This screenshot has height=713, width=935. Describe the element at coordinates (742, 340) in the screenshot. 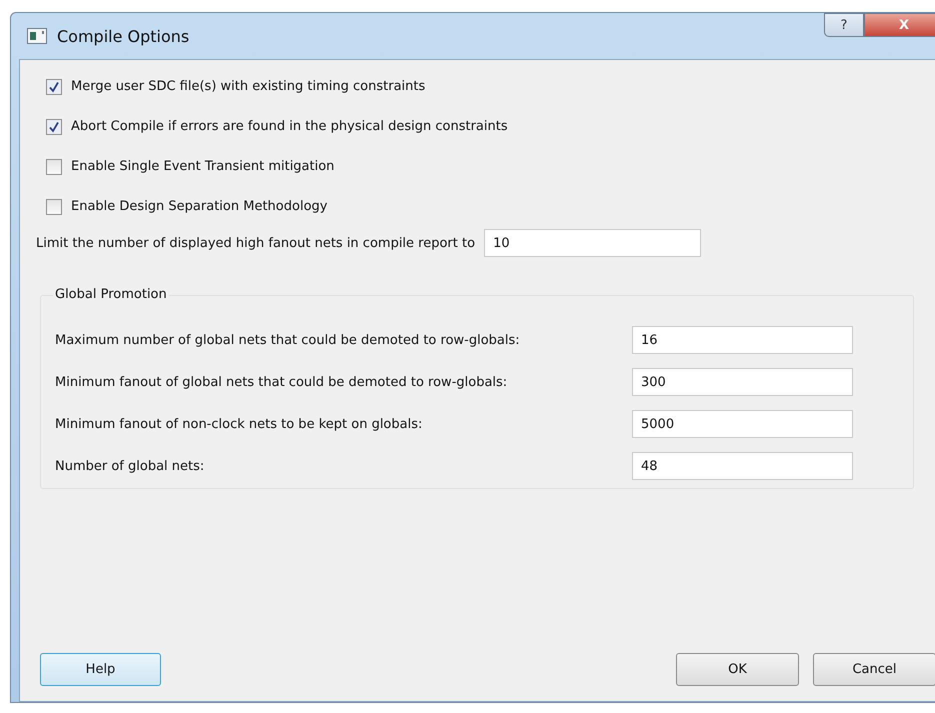

I see `input-field: 16` at that location.